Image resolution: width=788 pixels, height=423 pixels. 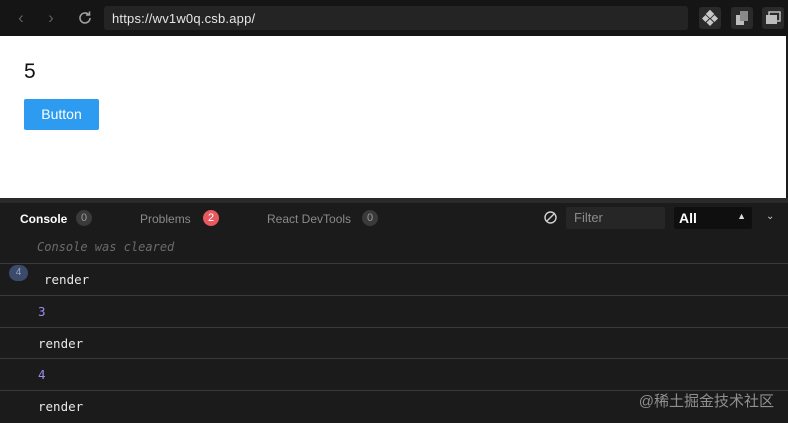 I want to click on forward-icon: ›, so click(x=51, y=18).